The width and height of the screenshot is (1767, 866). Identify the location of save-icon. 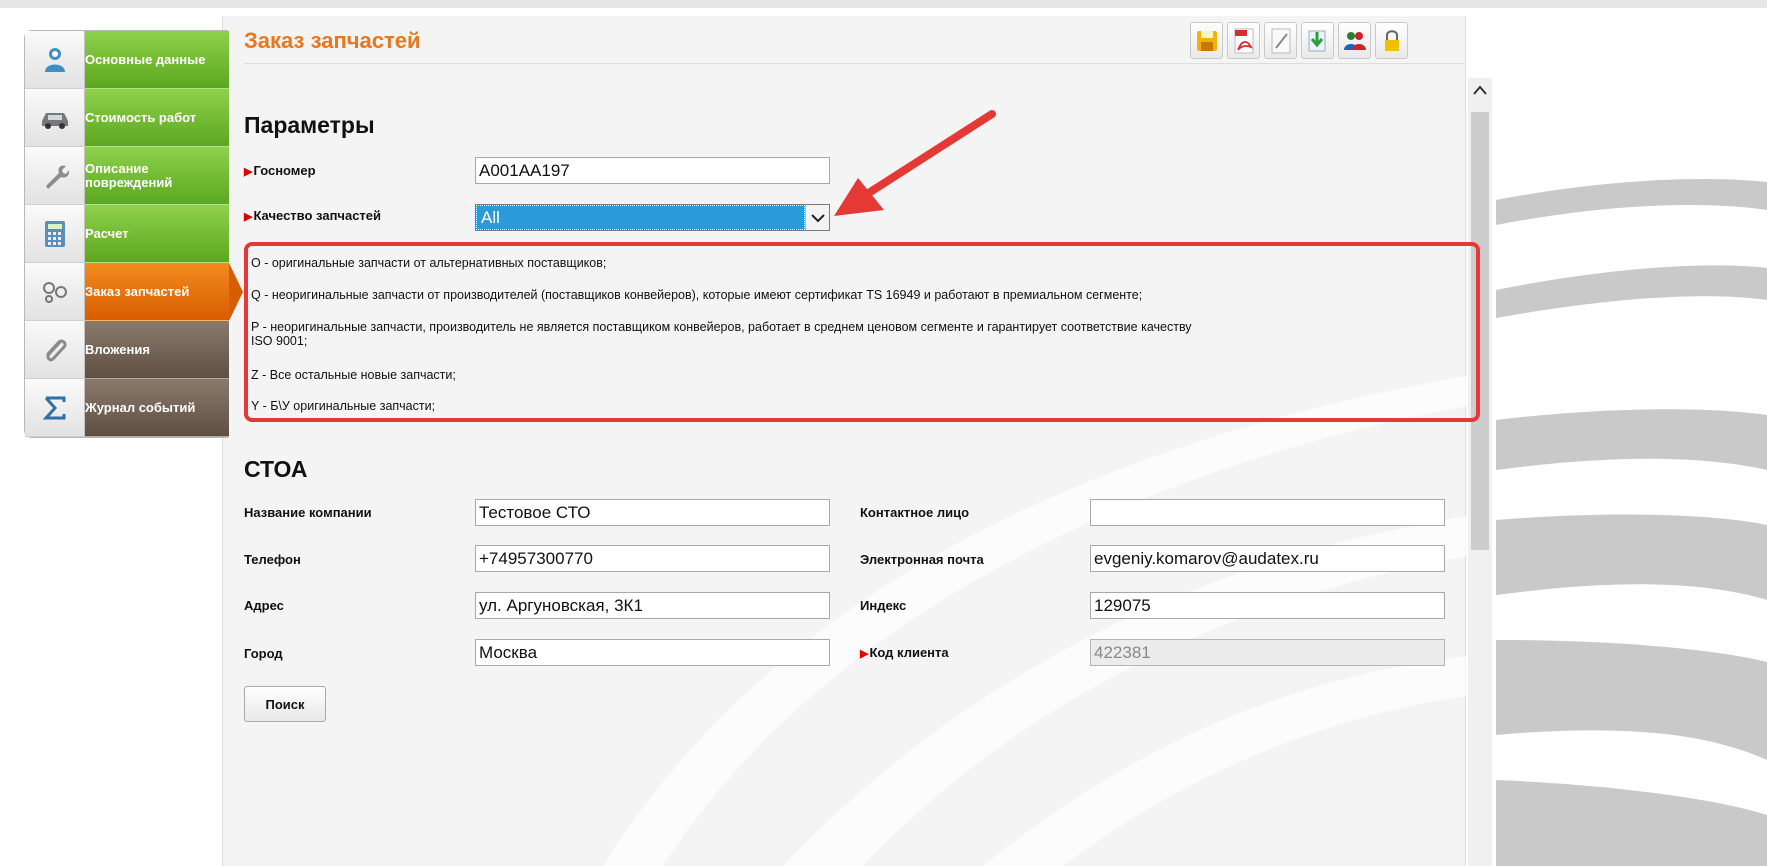
(1206, 40).